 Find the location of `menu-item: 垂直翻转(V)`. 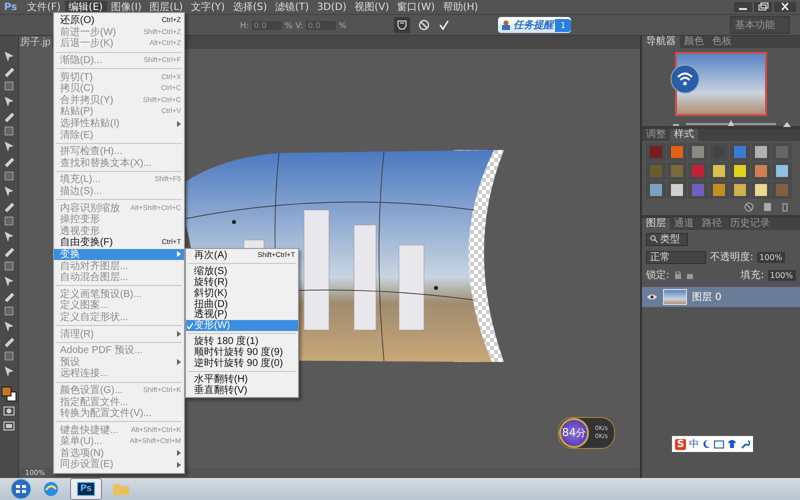

menu-item: 垂直翻转(V) is located at coordinates (242, 390).